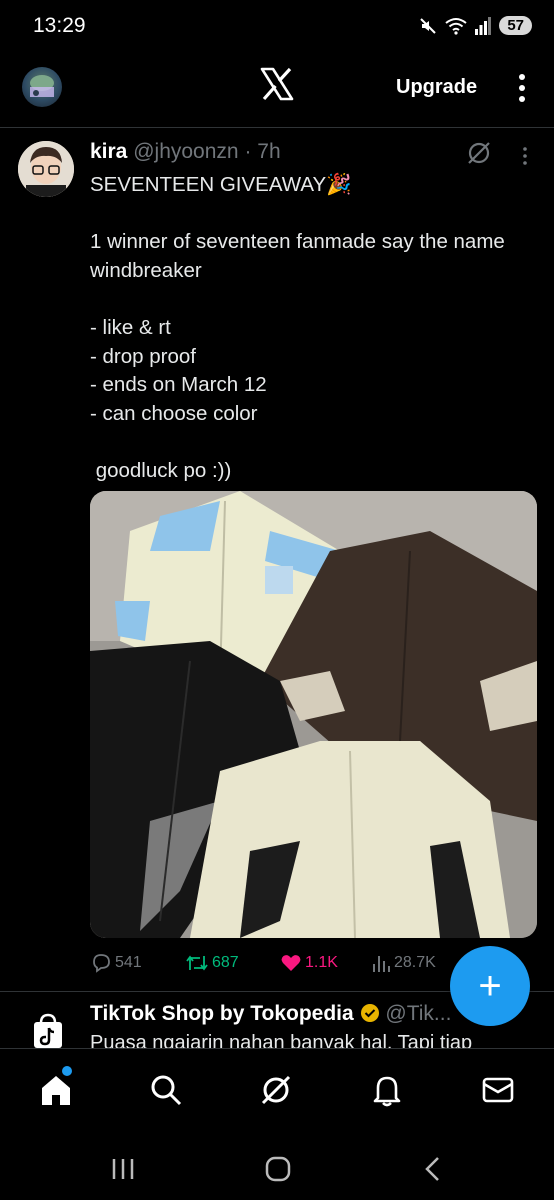 The height and width of the screenshot is (1200, 554). Describe the element at coordinates (277, 127) in the screenshot. I see `header-divider` at that location.